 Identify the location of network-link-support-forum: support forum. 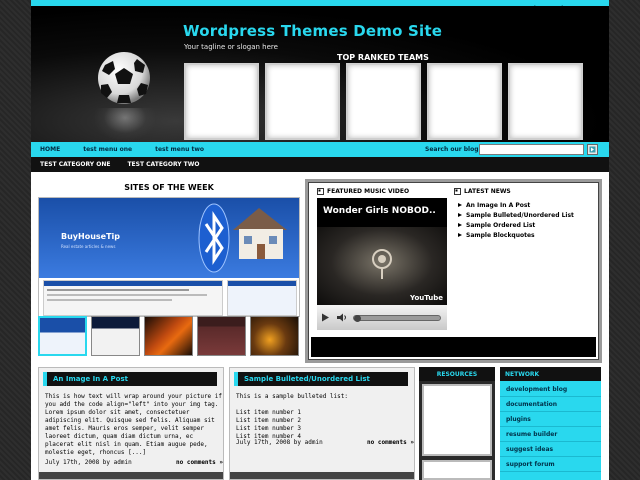
(550, 464).